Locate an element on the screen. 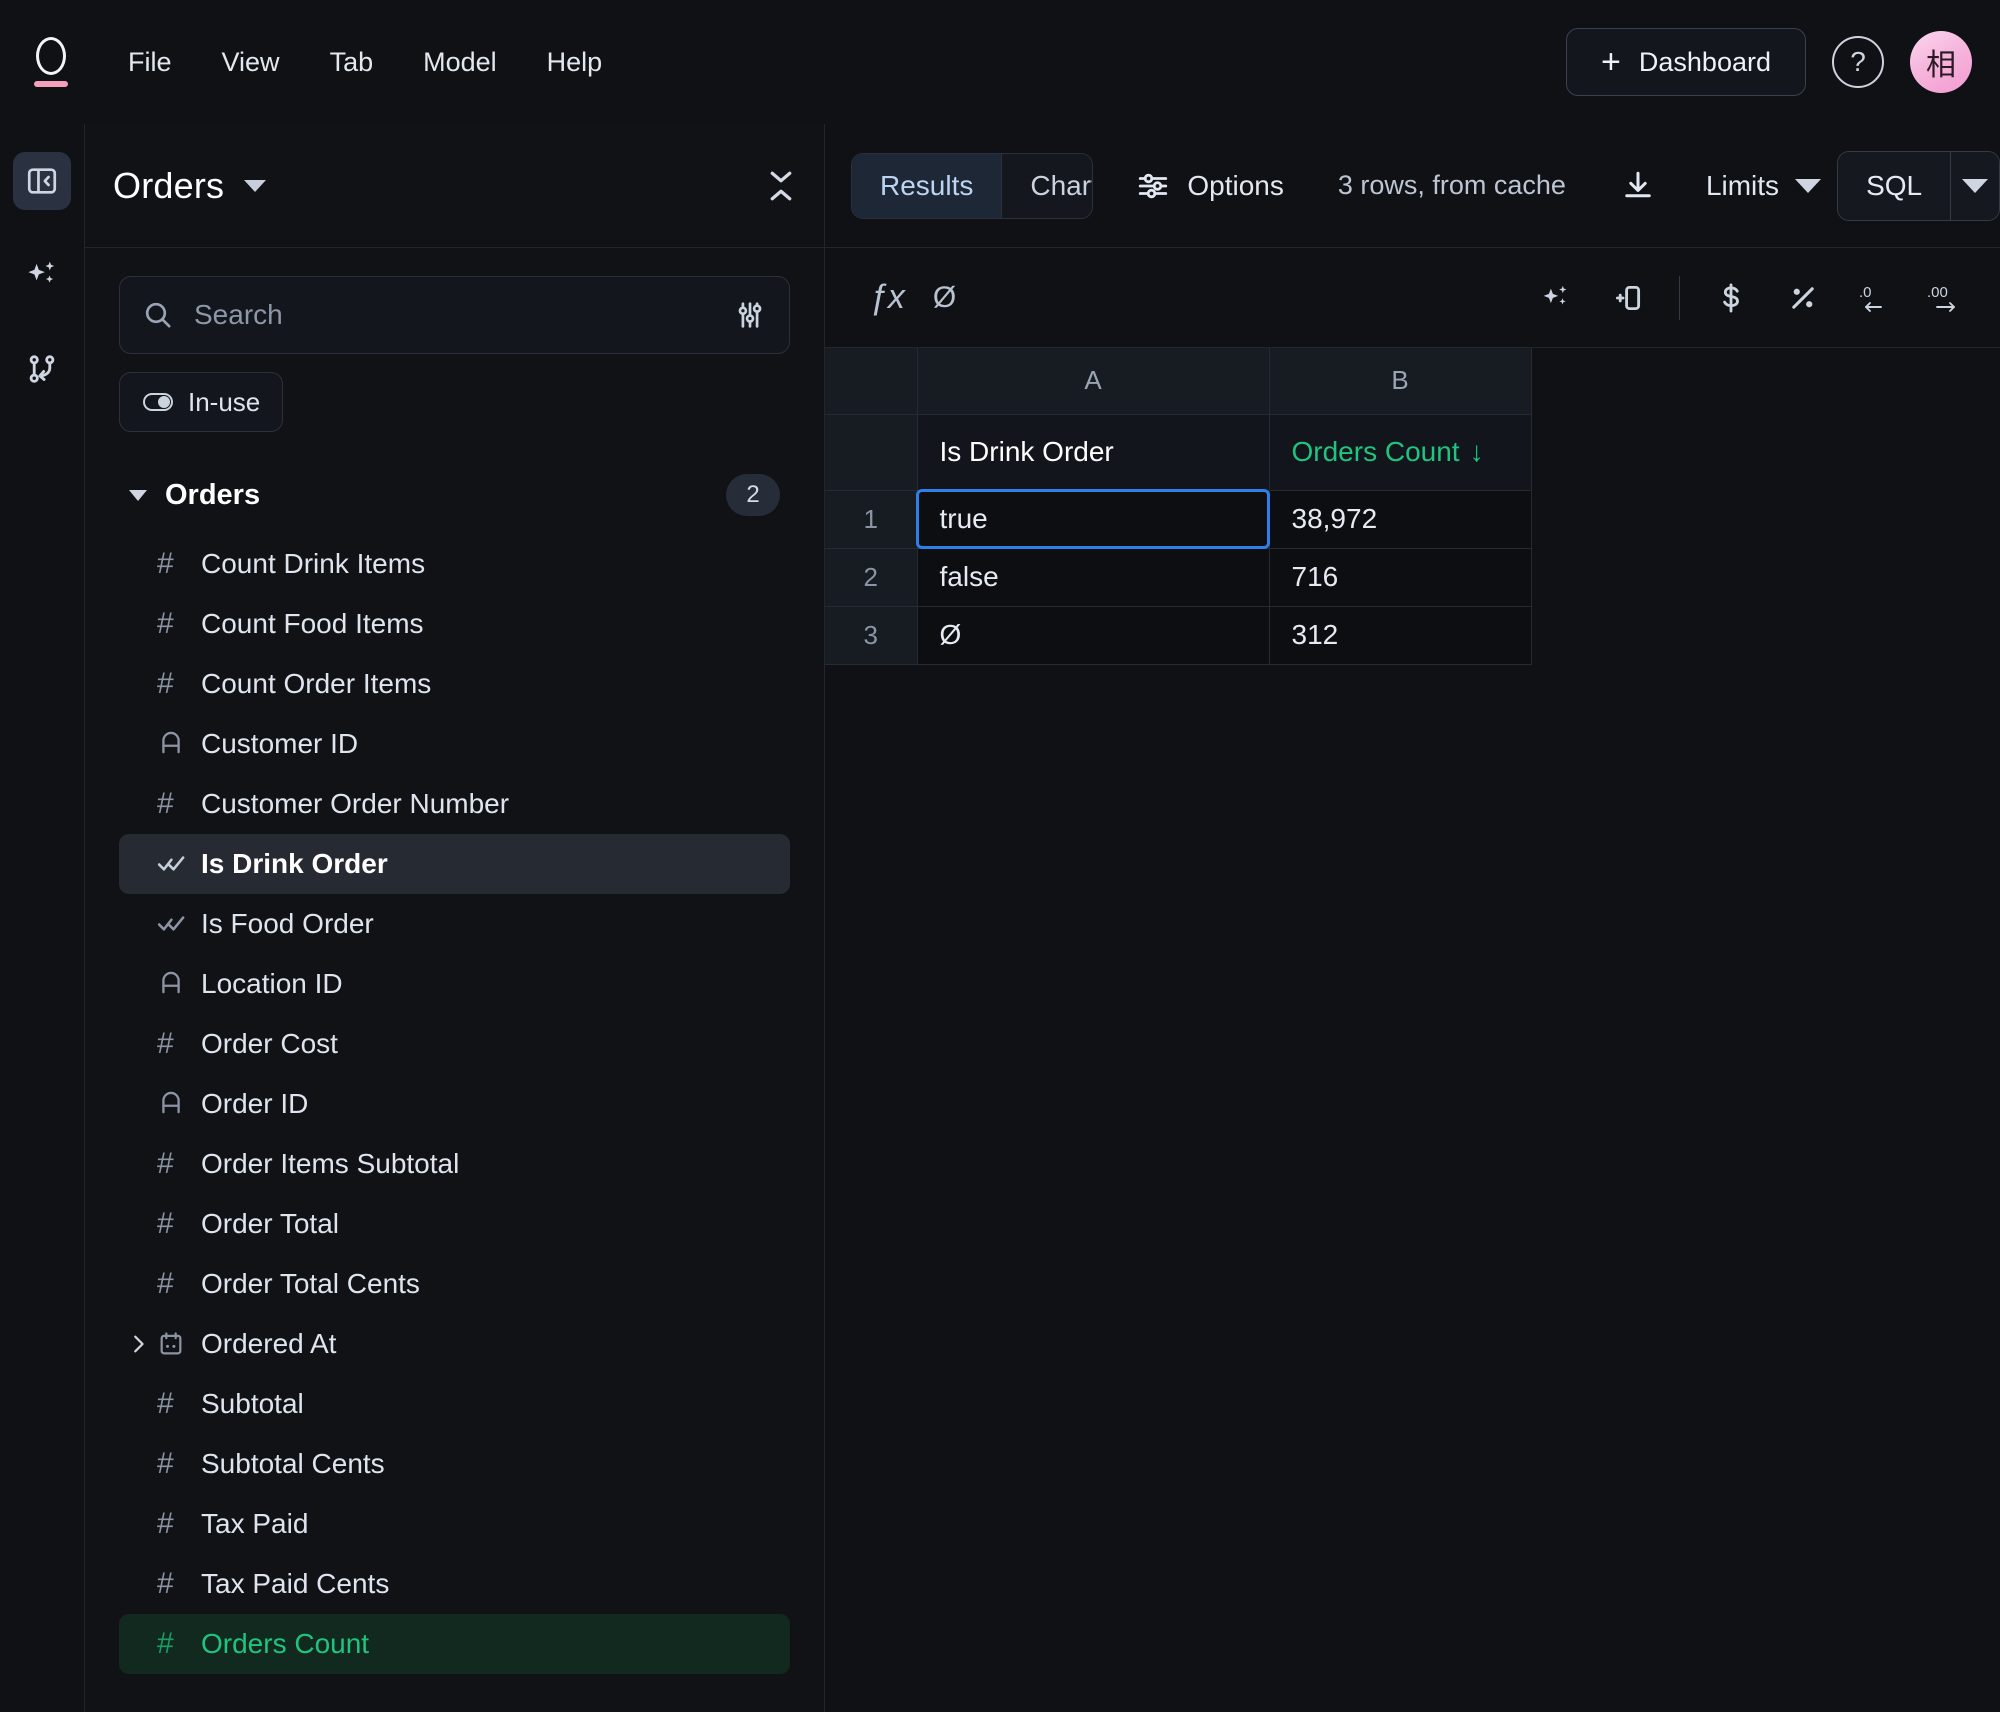 The width and height of the screenshot is (2000, 1712). field-count-order-items: # Count Order Items is located at coordinates (454, 684).